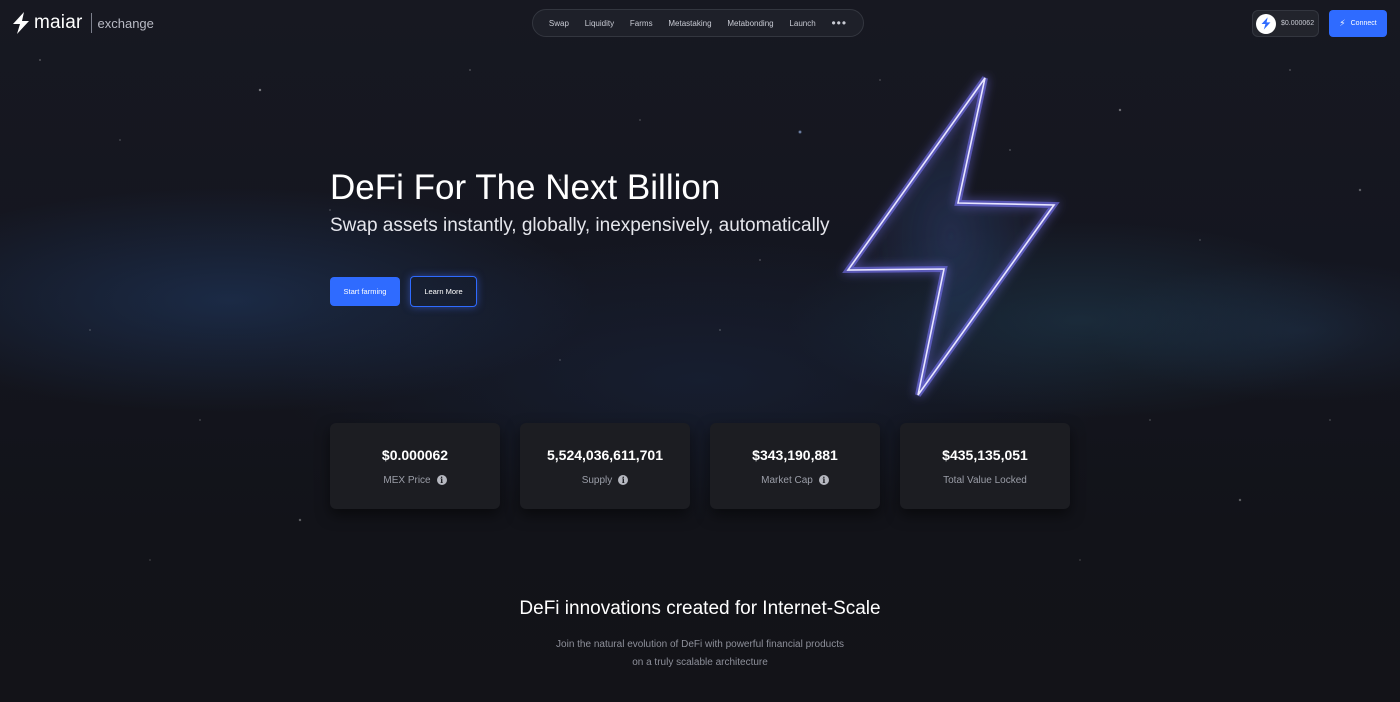 The width and height of the screenshot is (1400, 702). Describe the element at coordinates (599, 23) in the screenshot. I see `nav-liquidity: Liquidity` at that location.